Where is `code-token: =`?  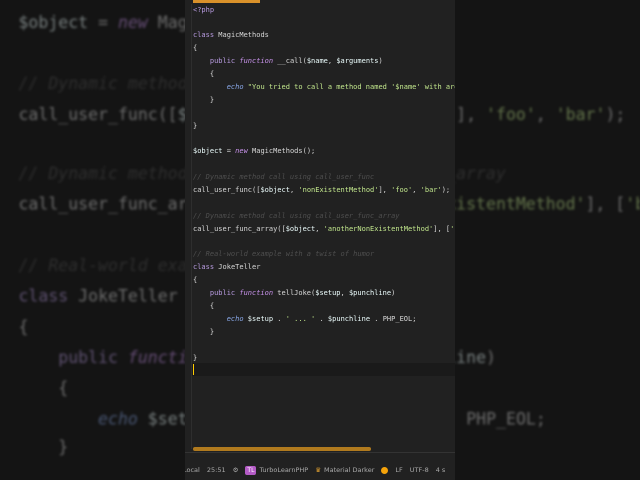
code-token: = is located at coordinates (229, 151).